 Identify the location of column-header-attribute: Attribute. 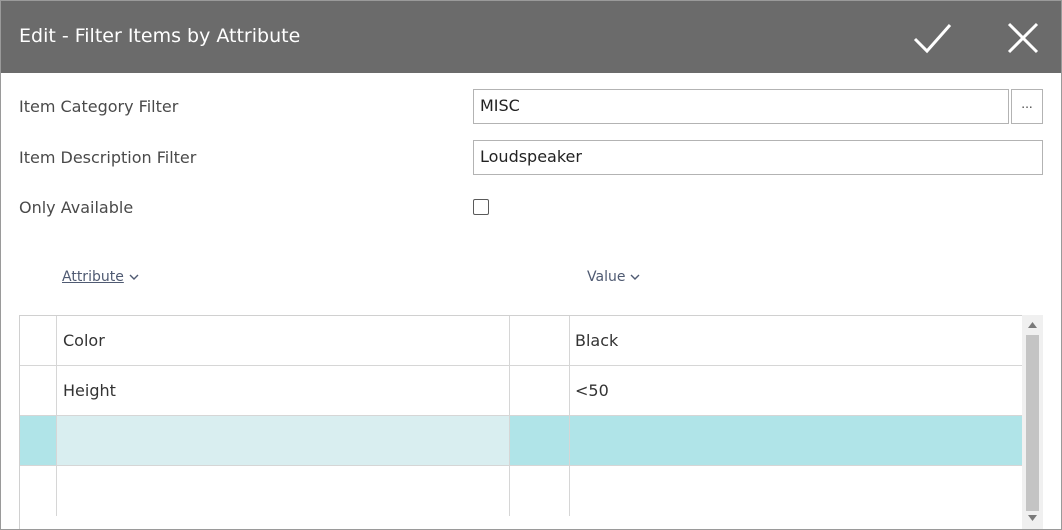
(100, 277).